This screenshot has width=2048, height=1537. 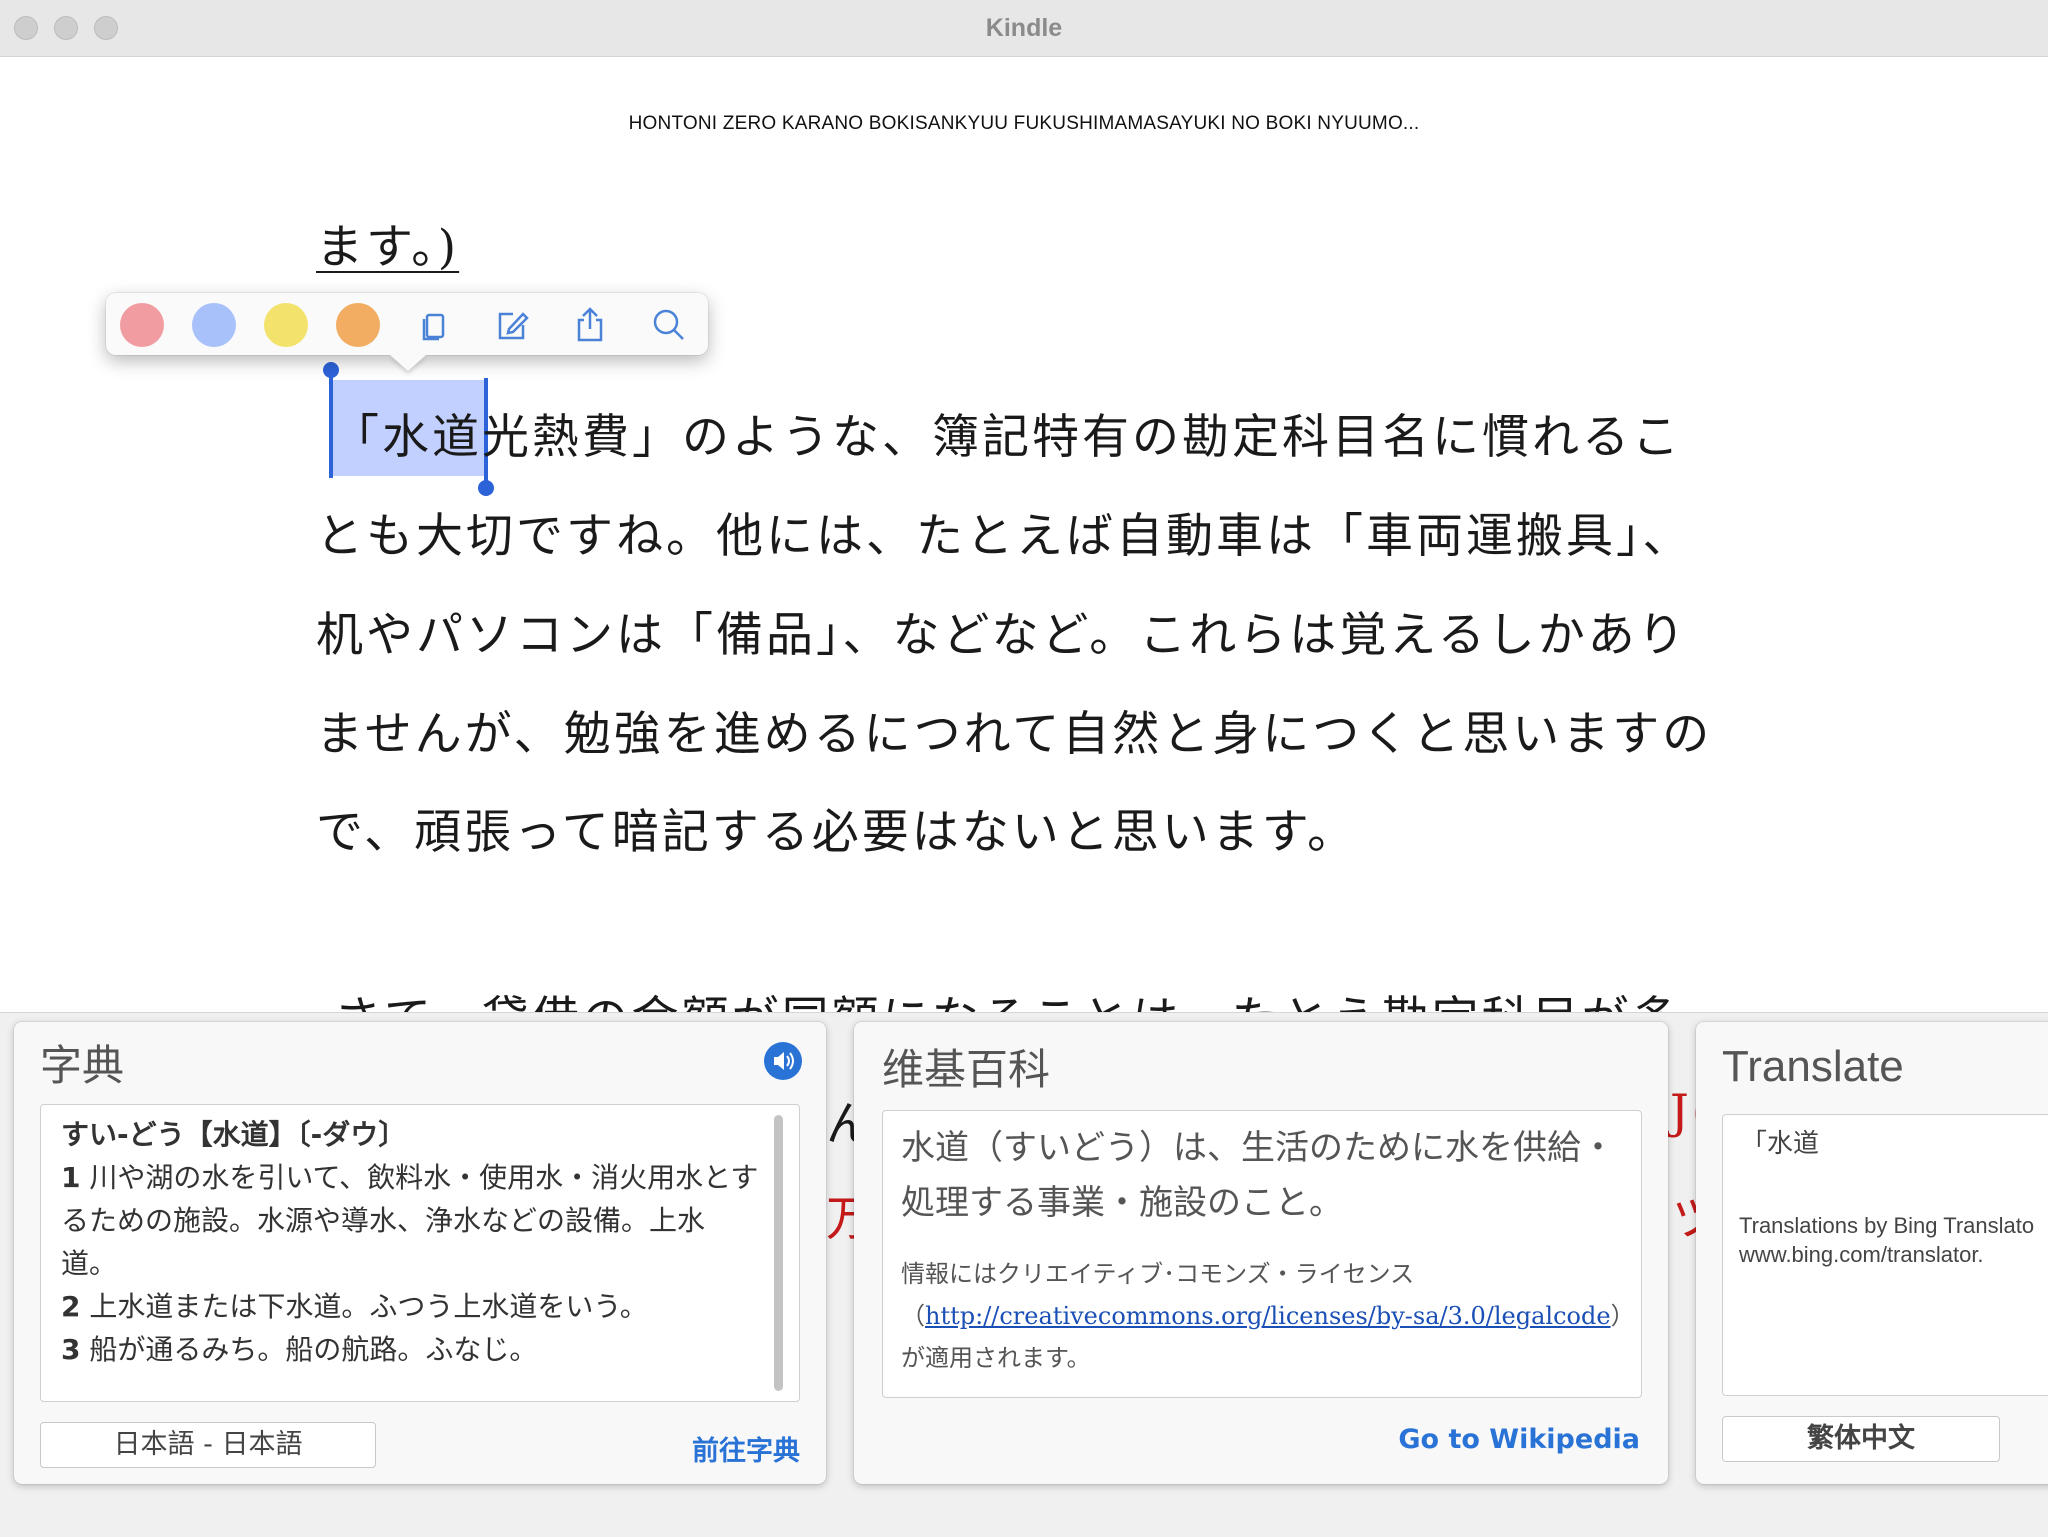 What do you see at coordinates (214, 325) in the screenshot?
I see `highlight-blue-button` at bounding box center [214, 325].